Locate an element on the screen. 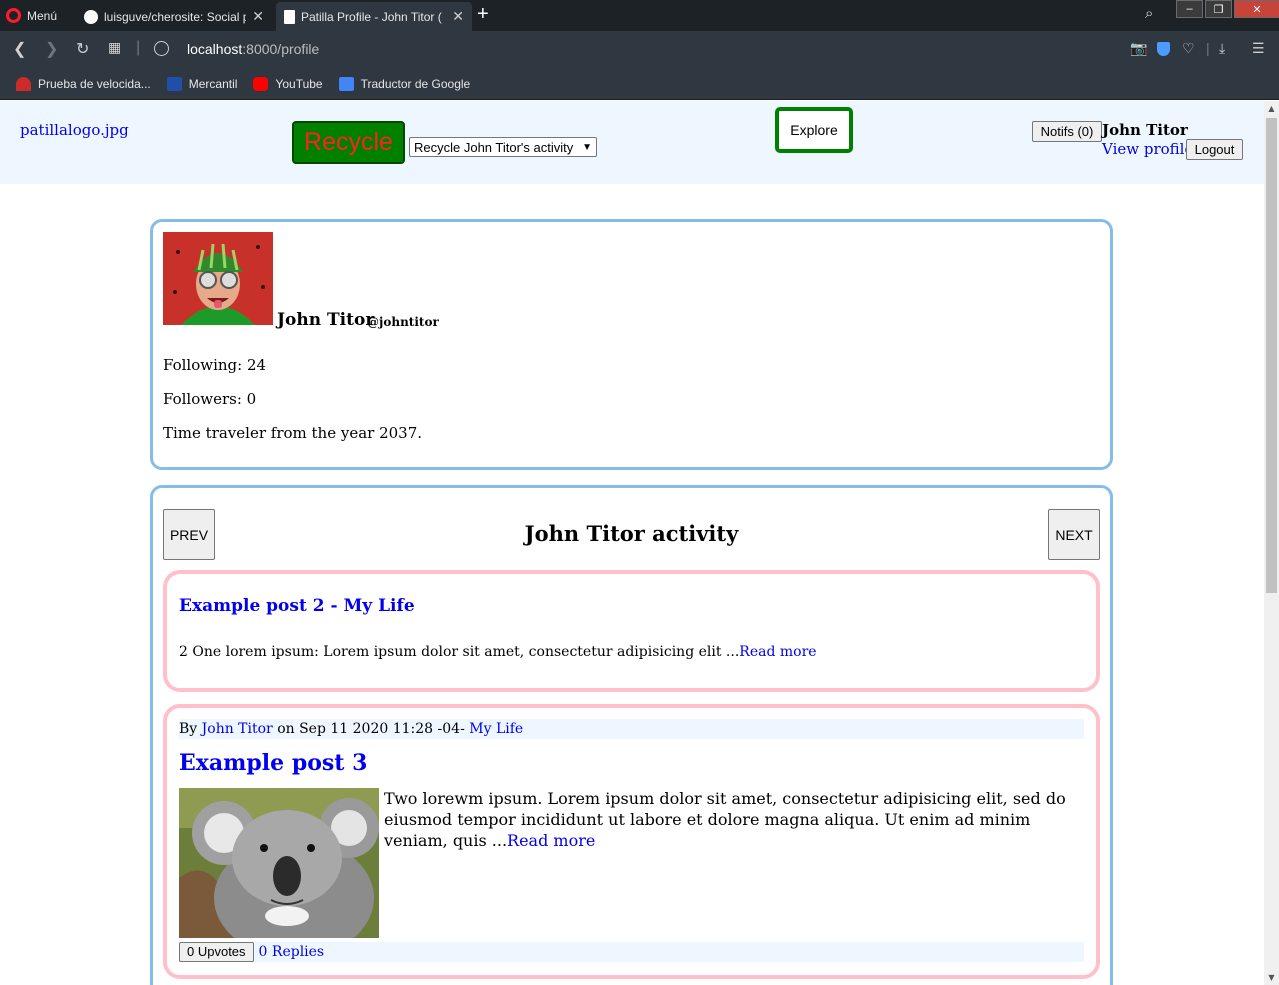  github-icon is located at coordinates (91, 16).